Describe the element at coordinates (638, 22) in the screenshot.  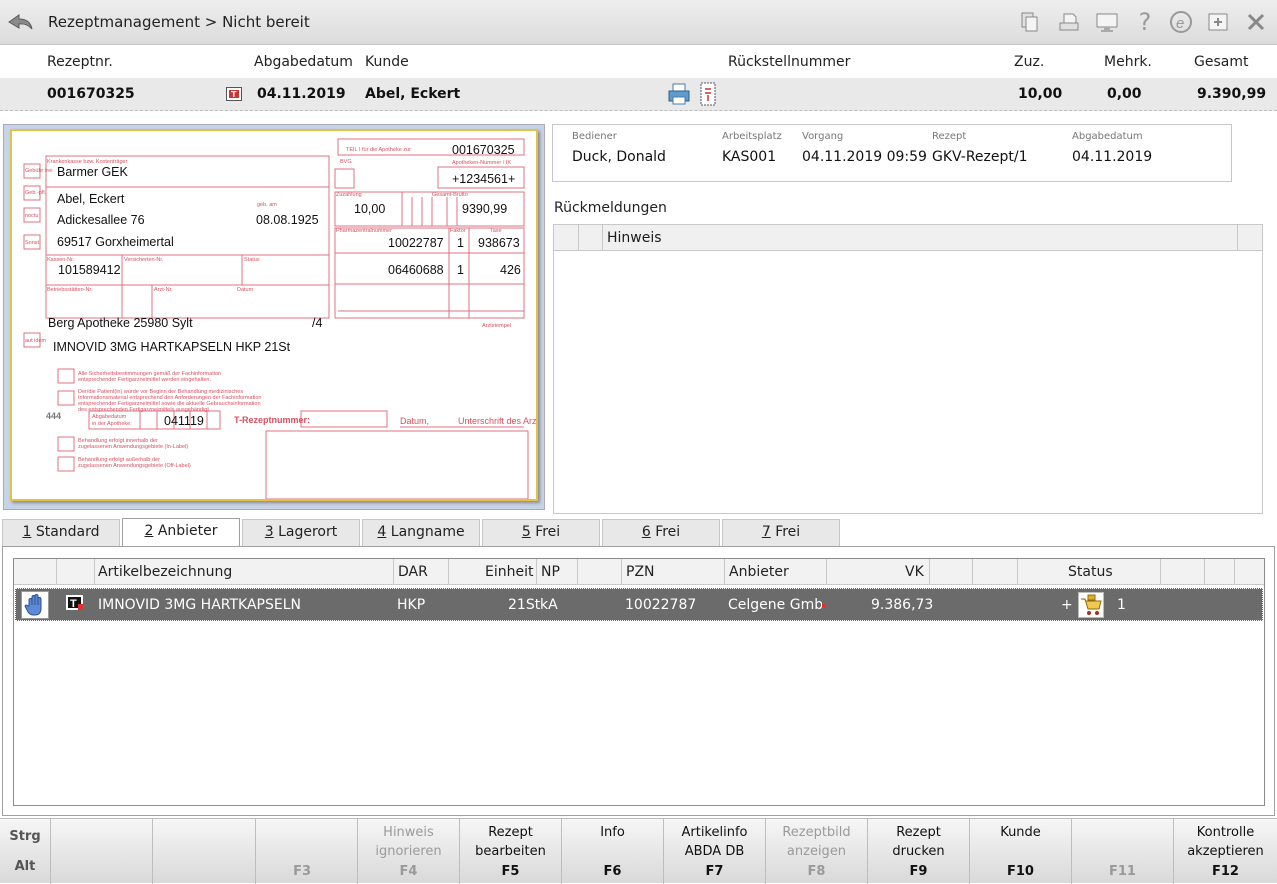
I see `title-bar: Rezeptmanagement > Nicht bereit ? e` at that location.